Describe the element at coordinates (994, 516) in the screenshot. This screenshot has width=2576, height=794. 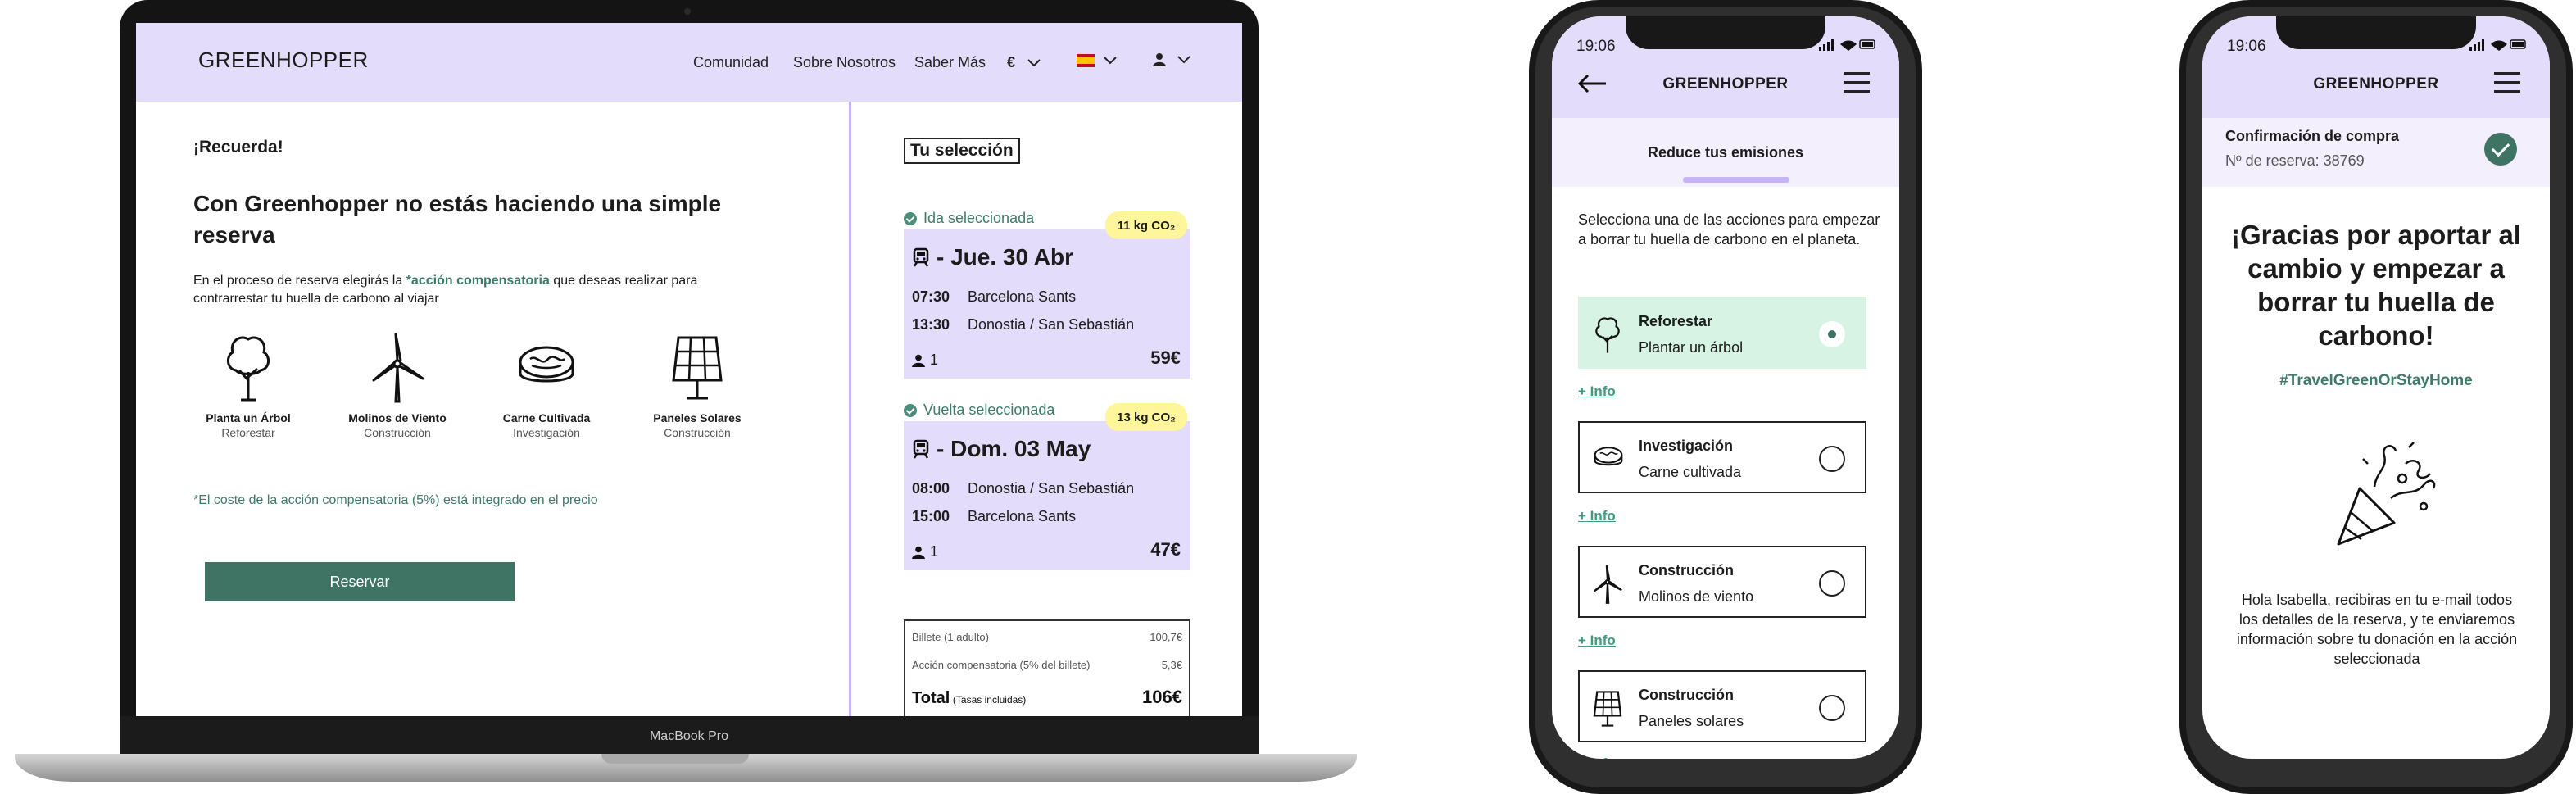
I see `trip-row: 15:00 Barcelona Sants` at that location.